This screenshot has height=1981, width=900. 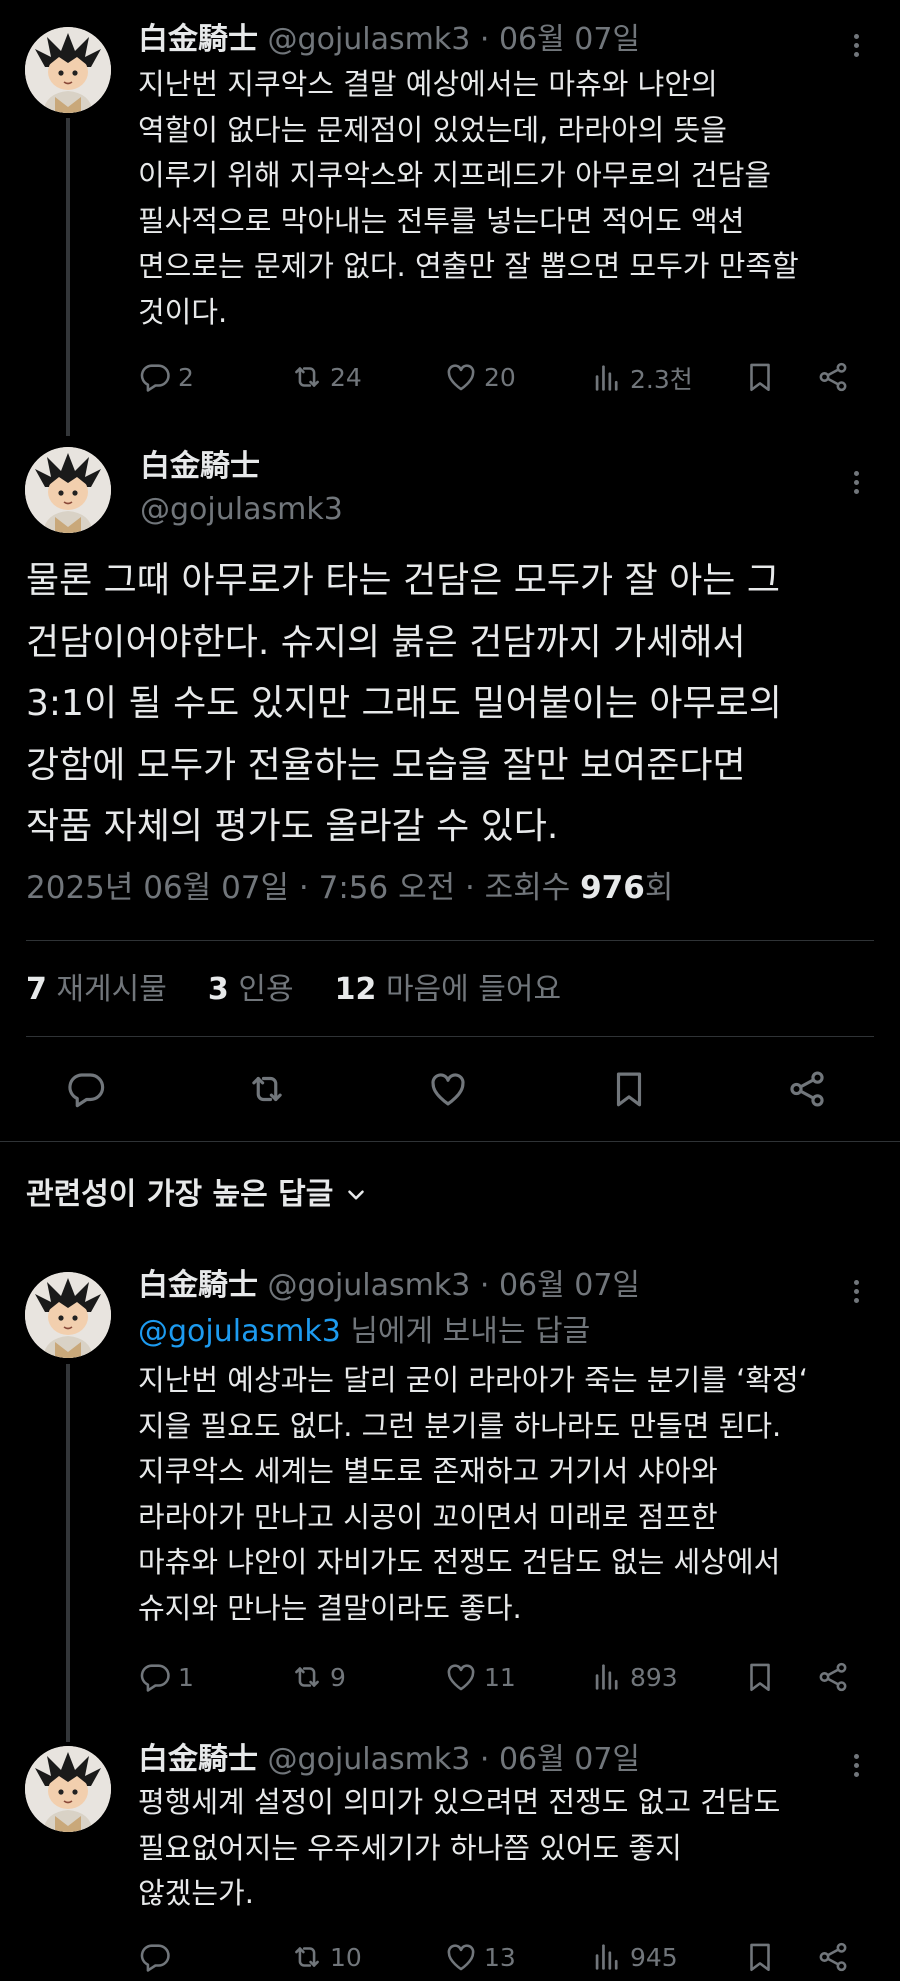 What do you see at coordinates (654, 1677) in the screenshot?
I see `views-count: 893` at bounding box center [654, 1677].